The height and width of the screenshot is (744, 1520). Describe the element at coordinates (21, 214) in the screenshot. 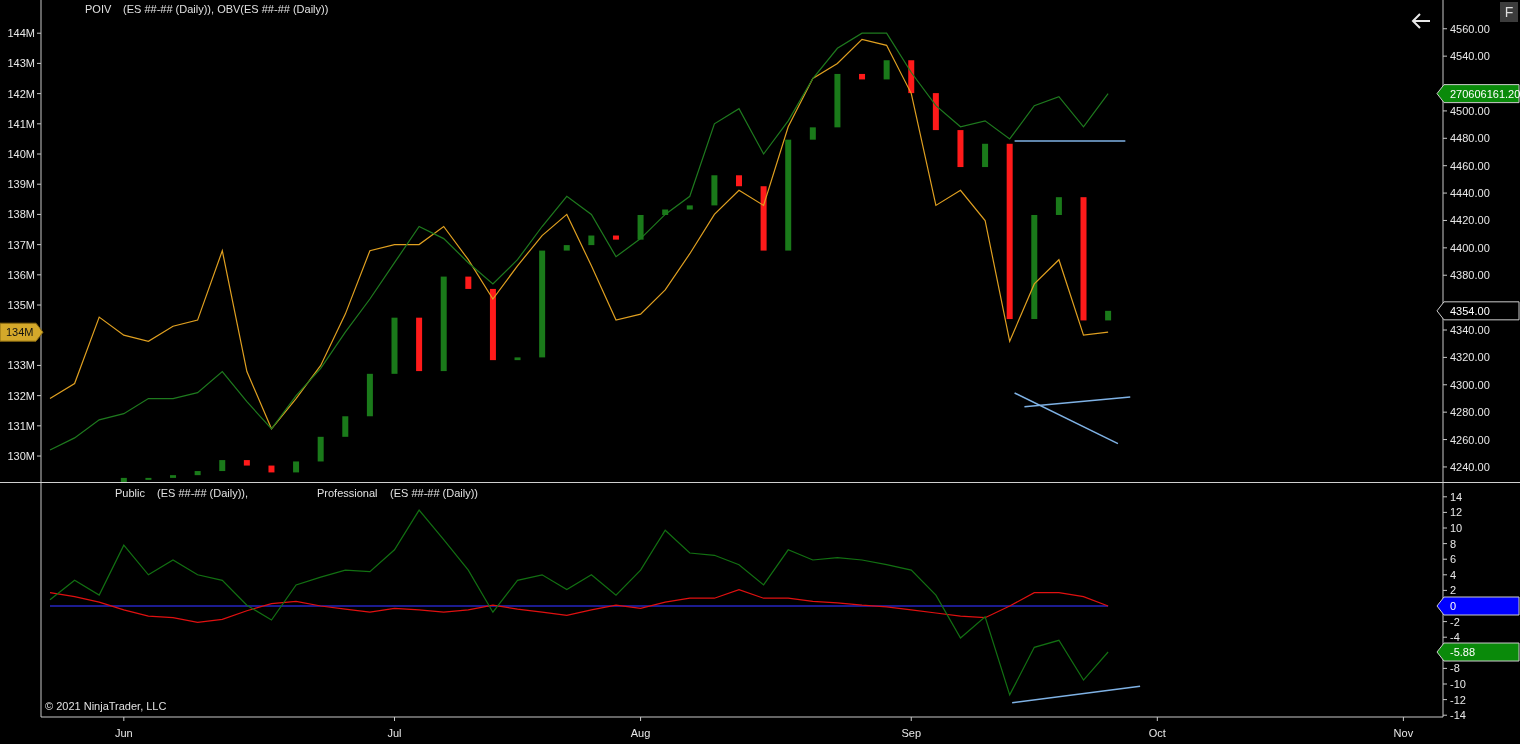

I see `axis-label: 138M` at that location.